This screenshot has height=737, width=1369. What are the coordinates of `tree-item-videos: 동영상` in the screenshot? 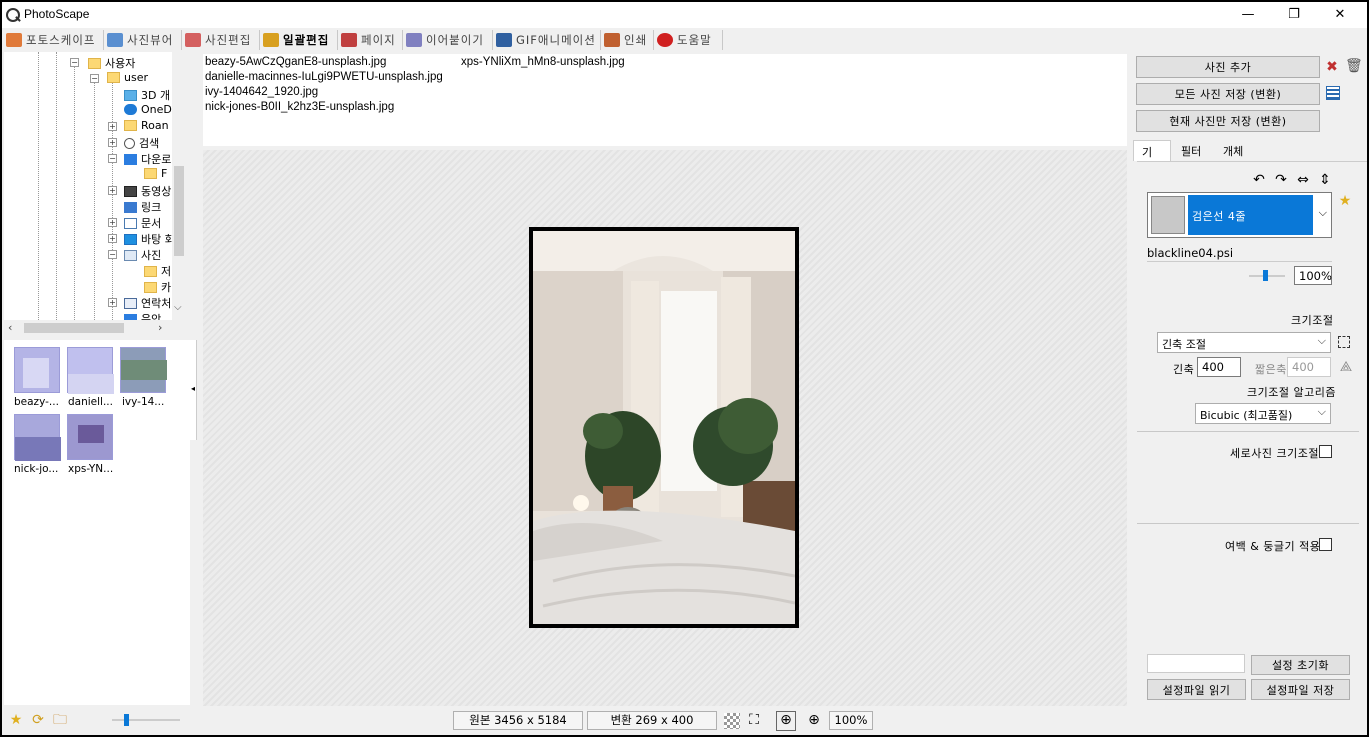 It's located at (147, 191).